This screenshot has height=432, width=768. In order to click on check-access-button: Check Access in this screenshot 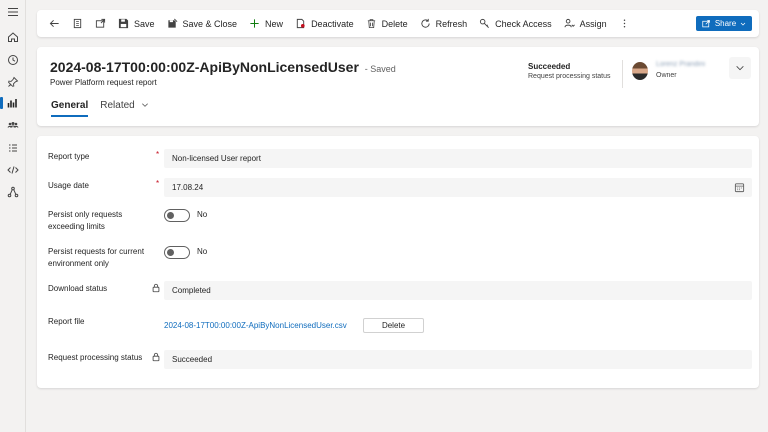, I will do `click(515, 23)`.